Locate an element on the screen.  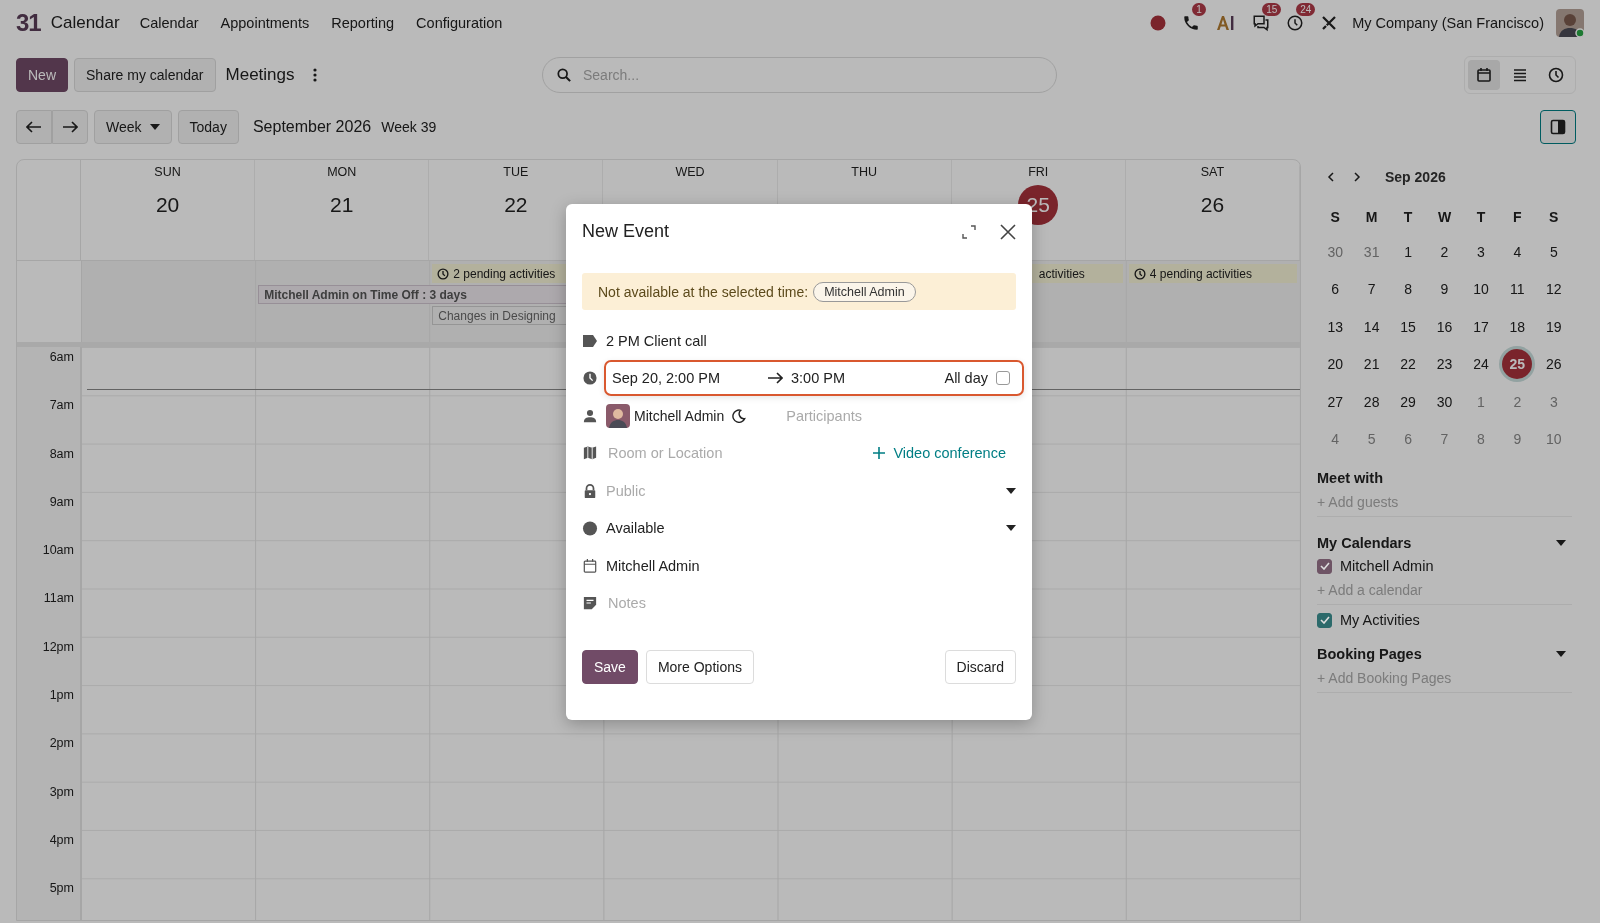
attendee-tag: Mitchell Admin is located at coordinates (864, 291).